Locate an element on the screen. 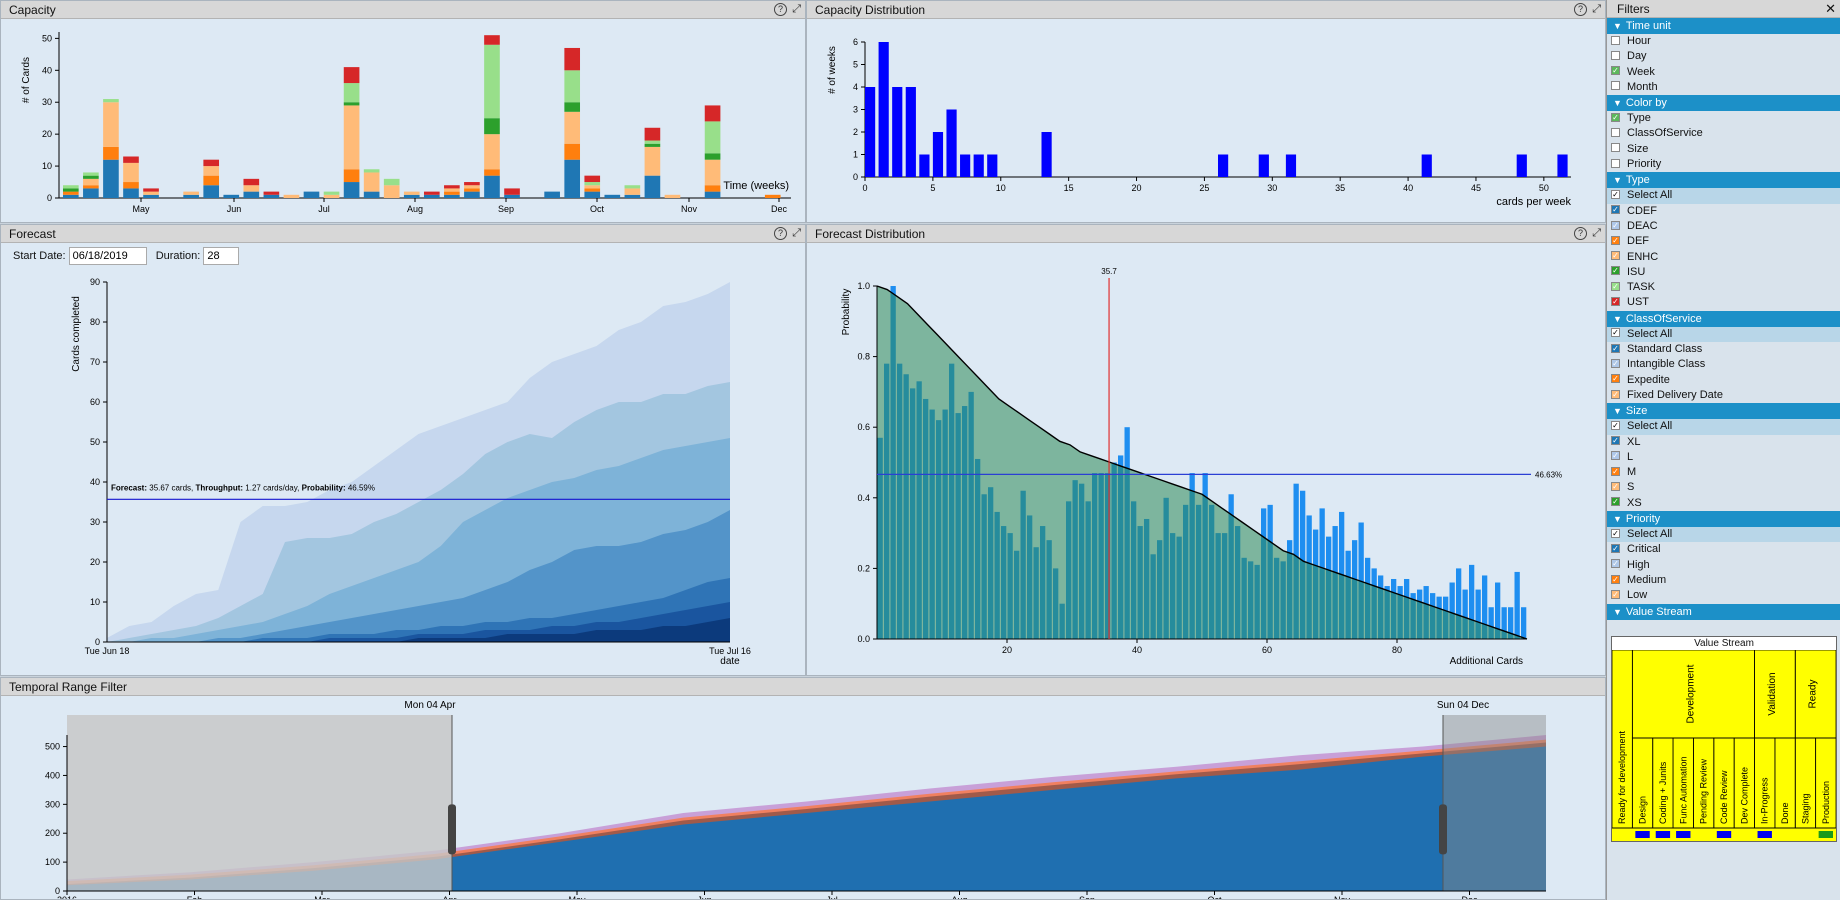  filter-item: ✓ XS is located at coordinates (1723, 503).